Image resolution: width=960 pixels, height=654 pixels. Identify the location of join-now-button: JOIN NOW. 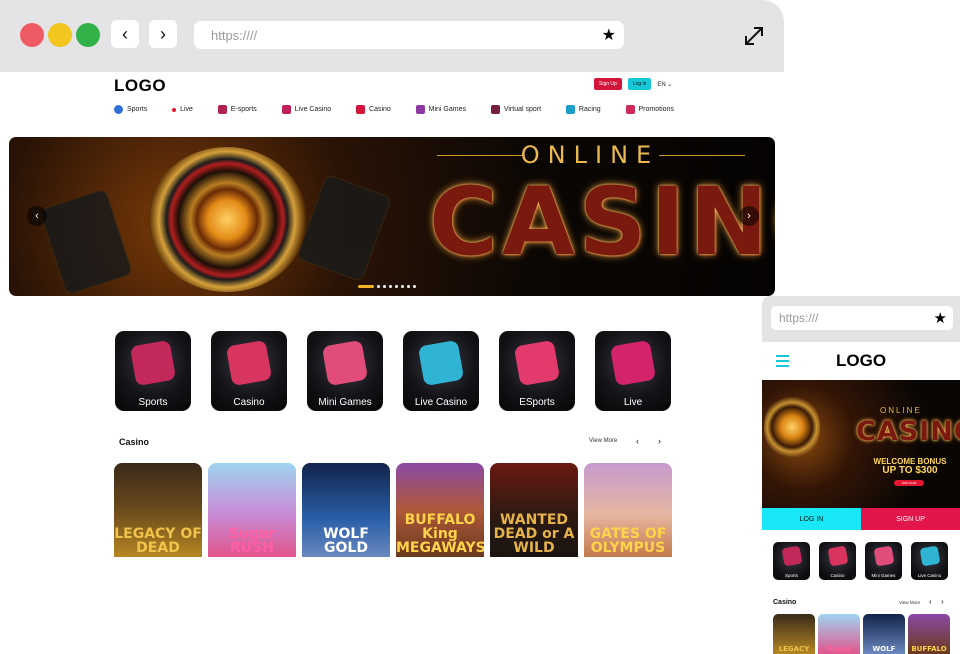
(909, 483).